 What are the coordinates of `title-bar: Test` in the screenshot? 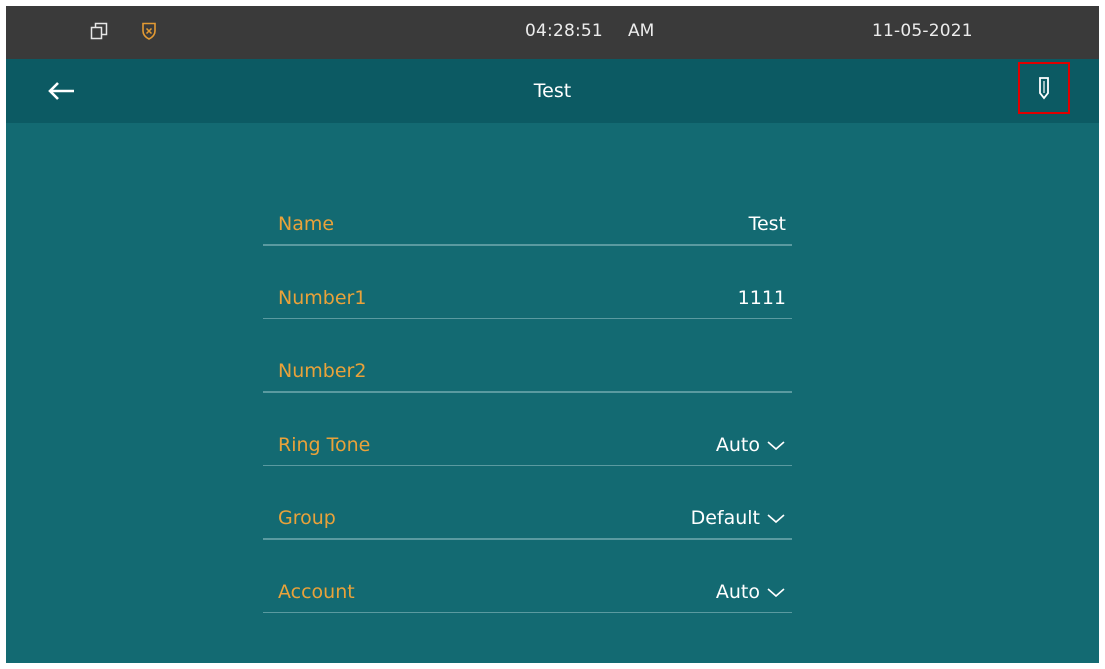 It's located at (552, 91).